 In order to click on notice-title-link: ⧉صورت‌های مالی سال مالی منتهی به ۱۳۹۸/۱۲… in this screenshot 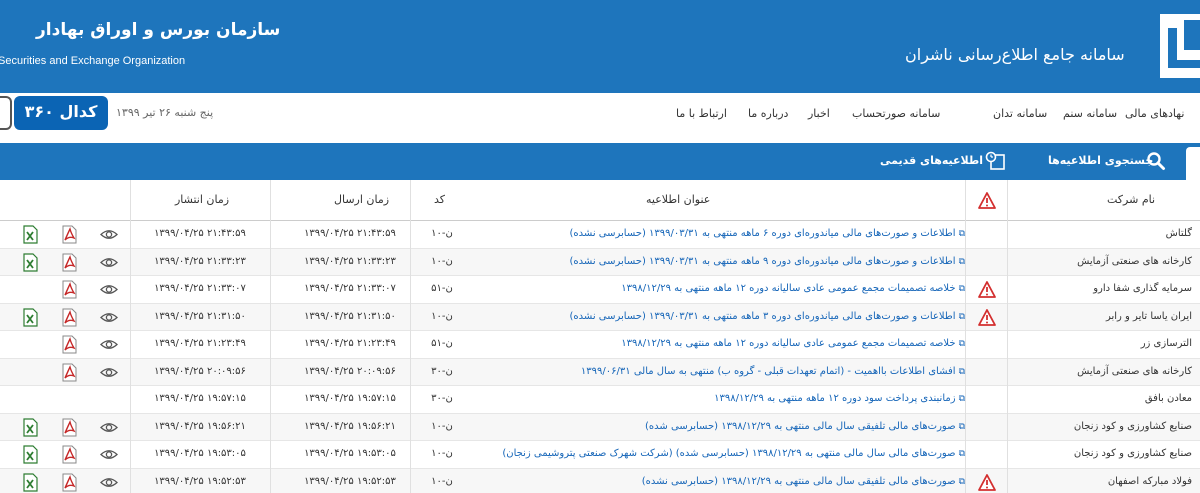, I will do `click(692, 453)`.